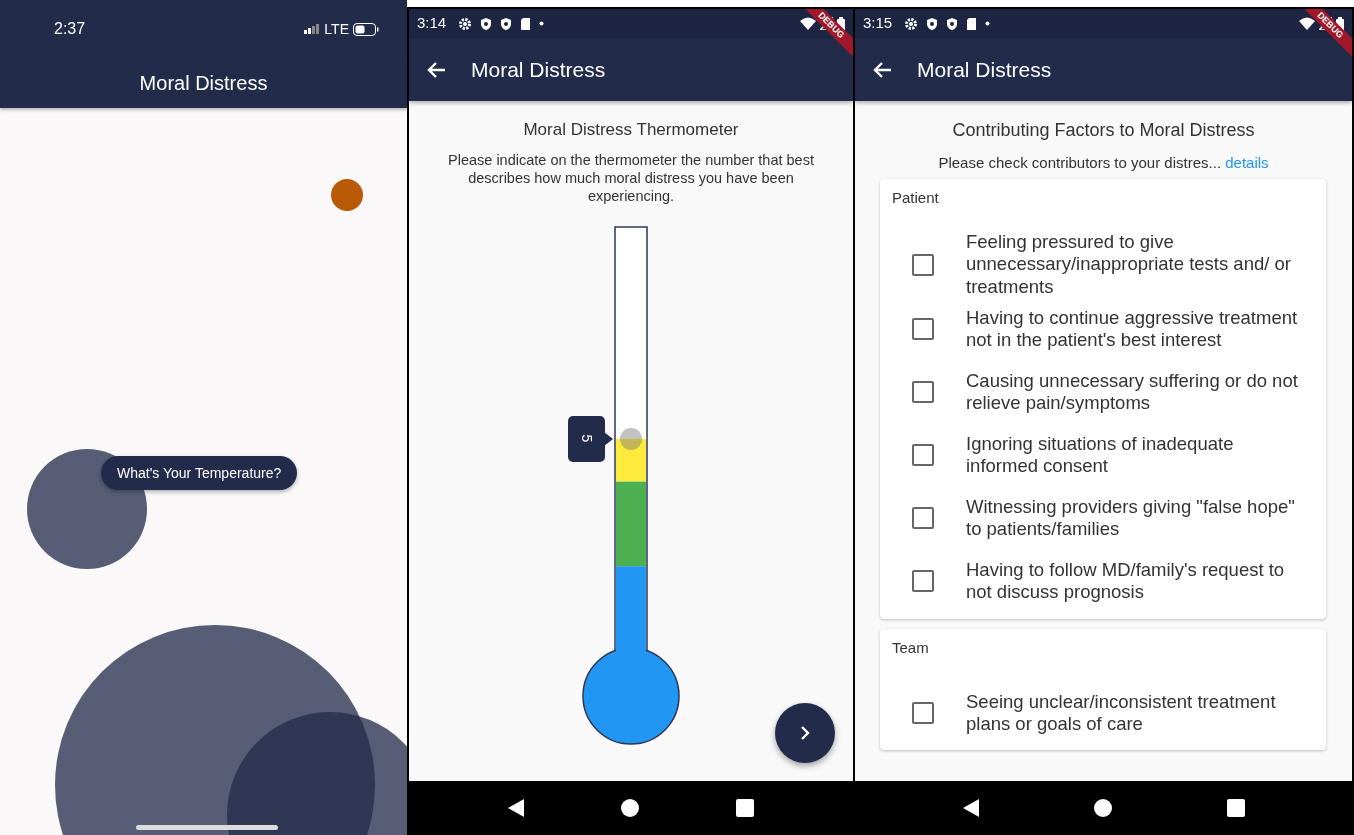 The image size is (1354, 835). Describe the element at coordinates (1132, 329) in the screenshot. I see `factor-label: Having to continue aggressive treatment not in the patient's best interest` at that location.